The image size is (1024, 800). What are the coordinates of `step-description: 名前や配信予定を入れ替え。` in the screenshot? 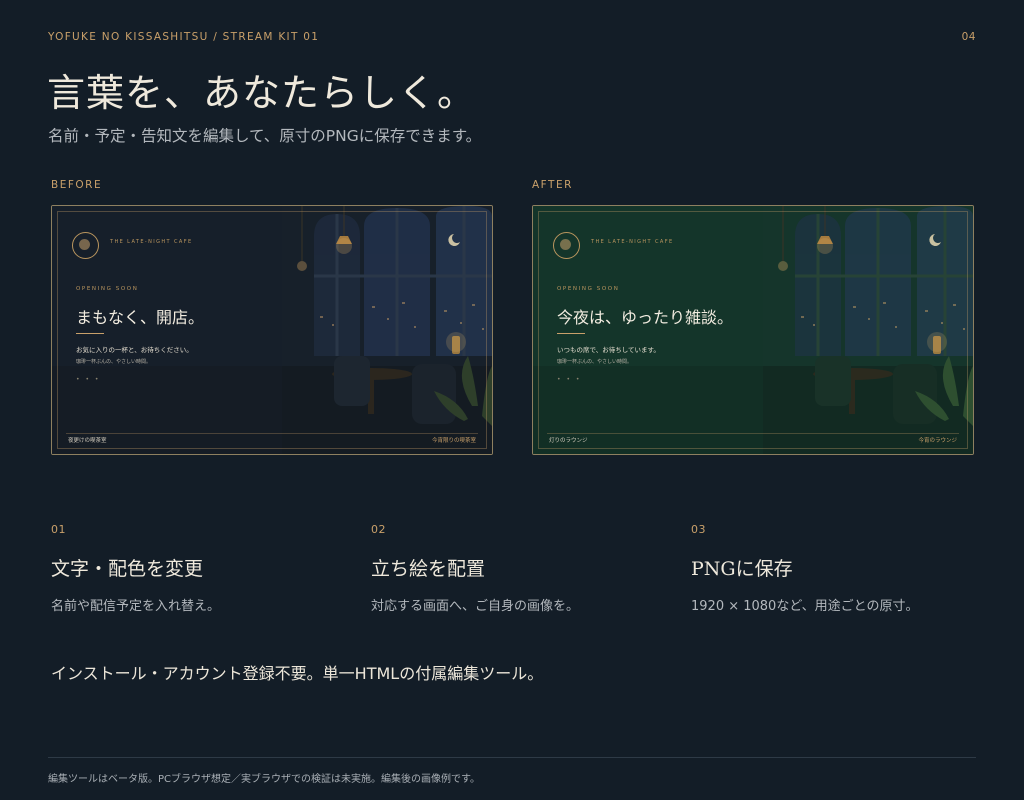 It's located at (136, 606).